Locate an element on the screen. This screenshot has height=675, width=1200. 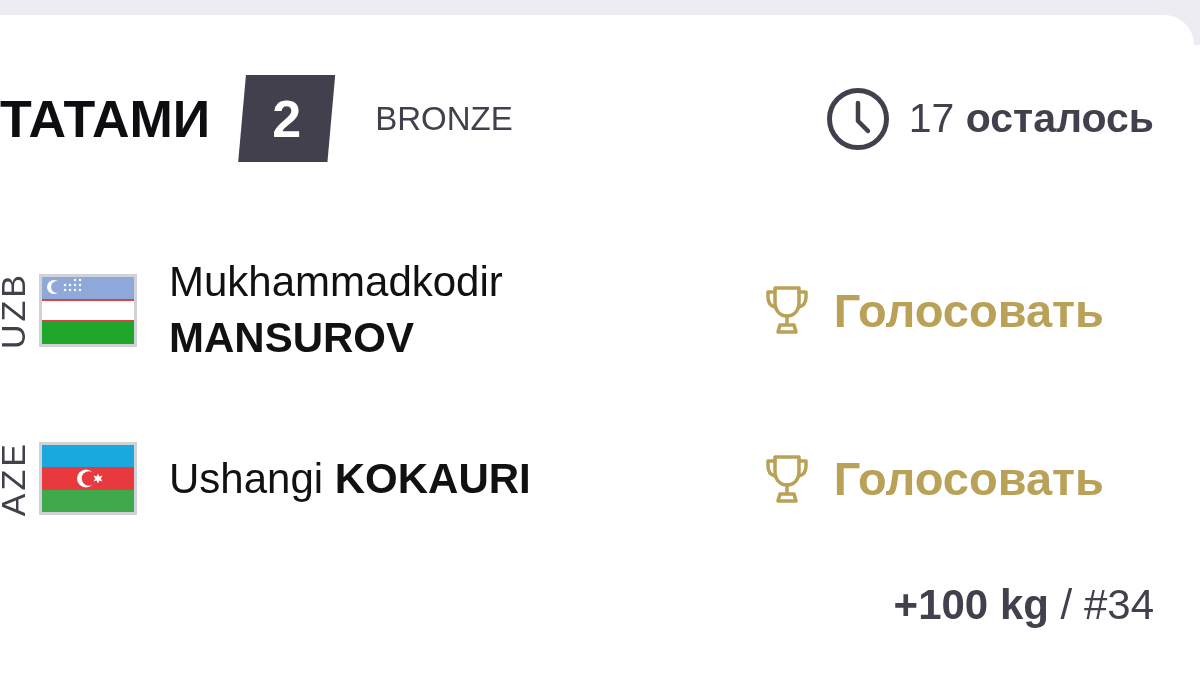
uzbekistan-flag-icon is located at coordinates (88, 310).